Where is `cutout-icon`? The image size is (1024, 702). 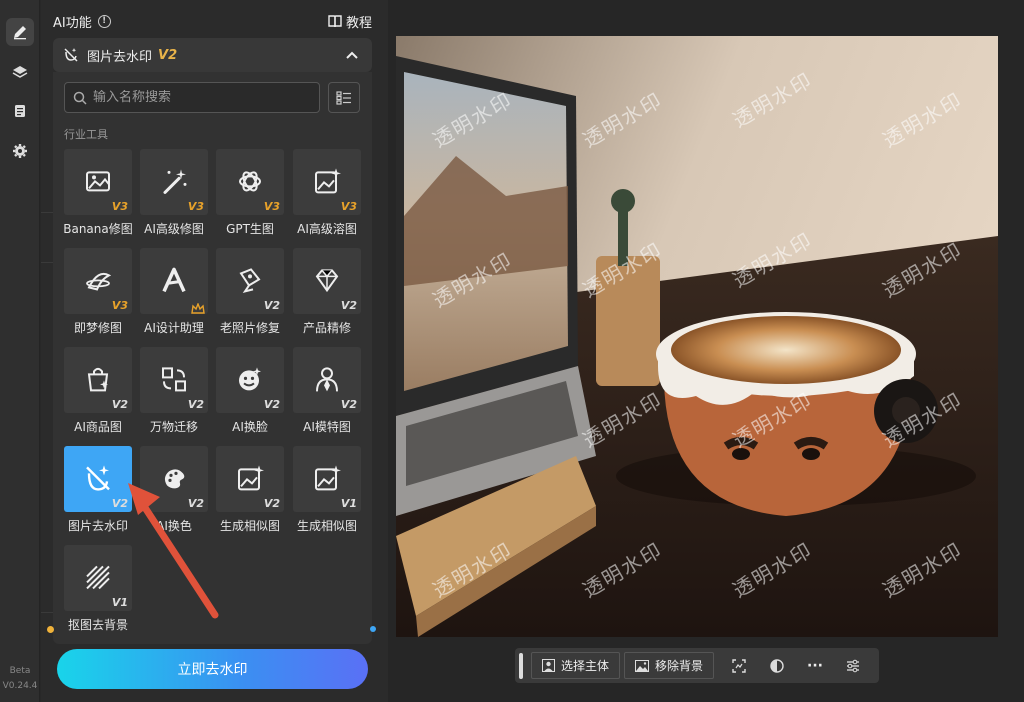 cutout-icon is located at coordinates (98, 577).